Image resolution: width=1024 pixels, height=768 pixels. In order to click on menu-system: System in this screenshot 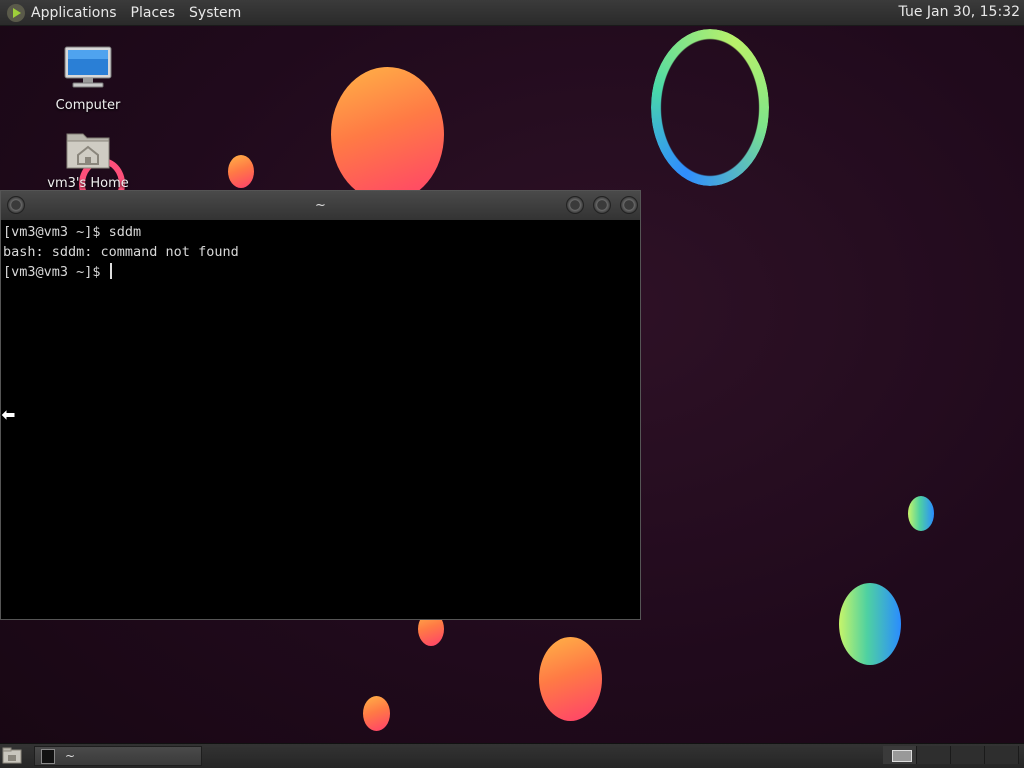, I will do `click(215, 13)`.